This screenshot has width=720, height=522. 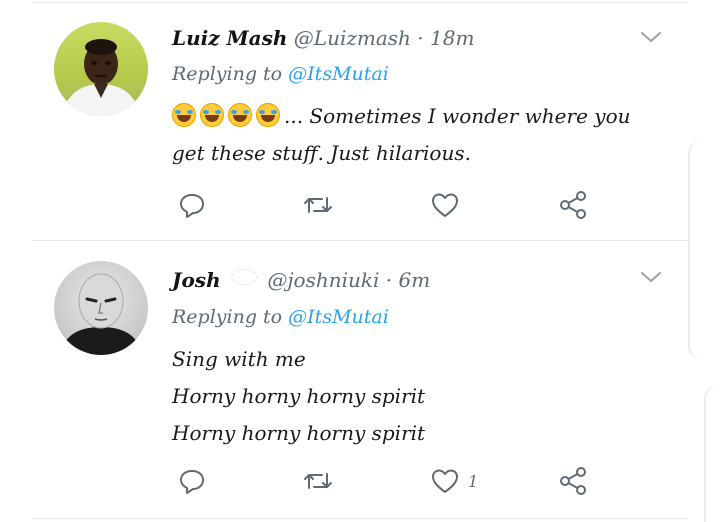 What do you see at coordinates (401, 116) in the screenshot?
I see `tweet-line: ... Sometimes I wonder where you` at bounding box center [401, 116].